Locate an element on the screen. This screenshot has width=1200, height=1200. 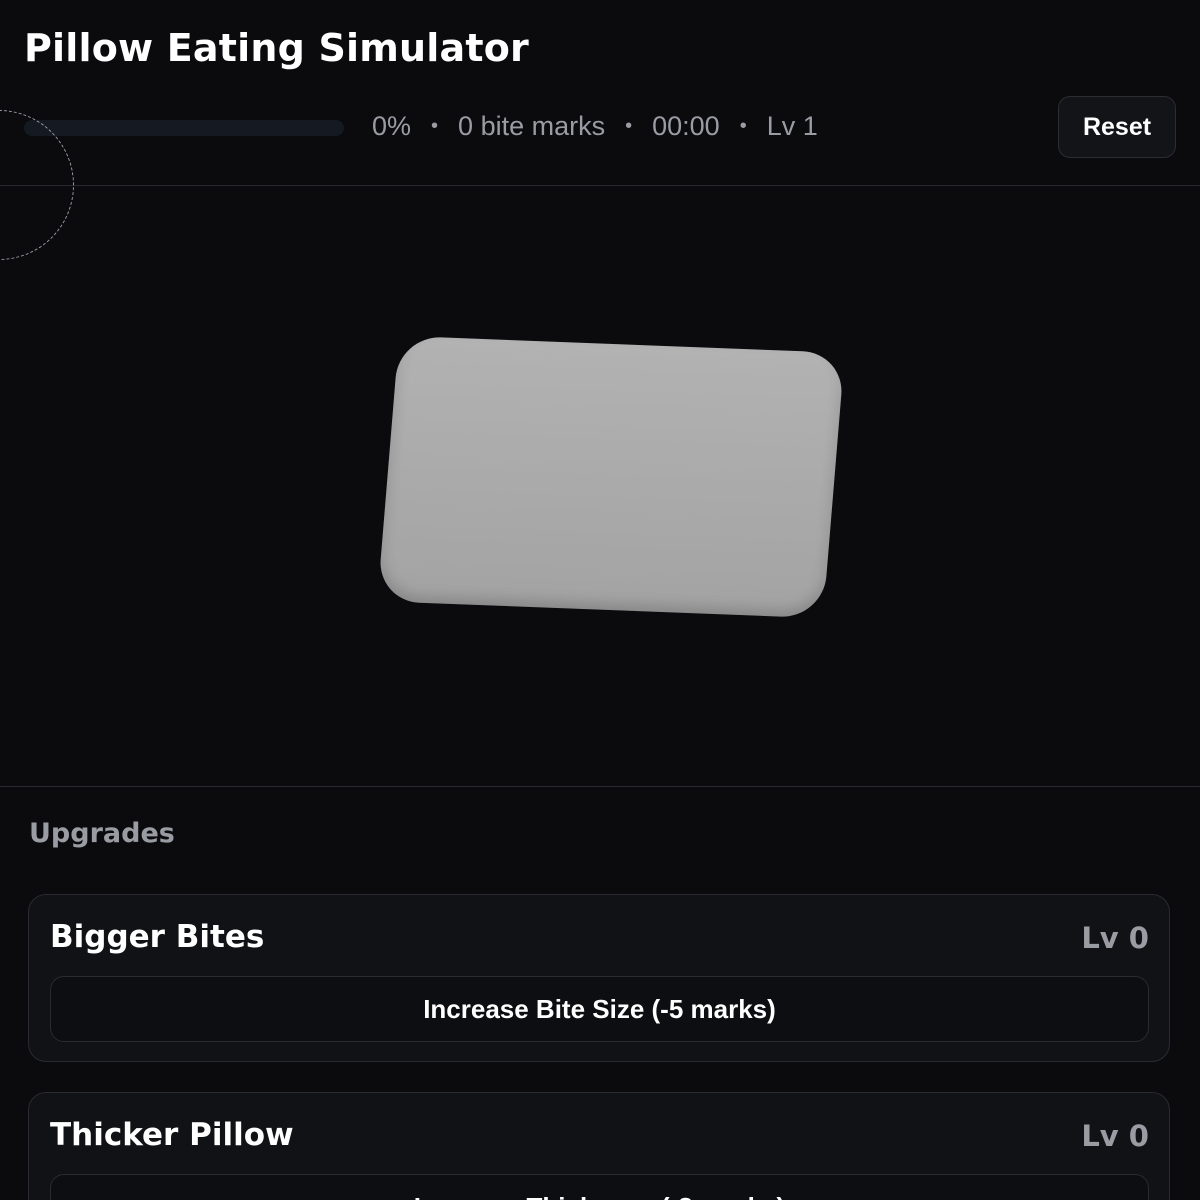
player-level: Lv 1 is located at coordinates (792, 126).